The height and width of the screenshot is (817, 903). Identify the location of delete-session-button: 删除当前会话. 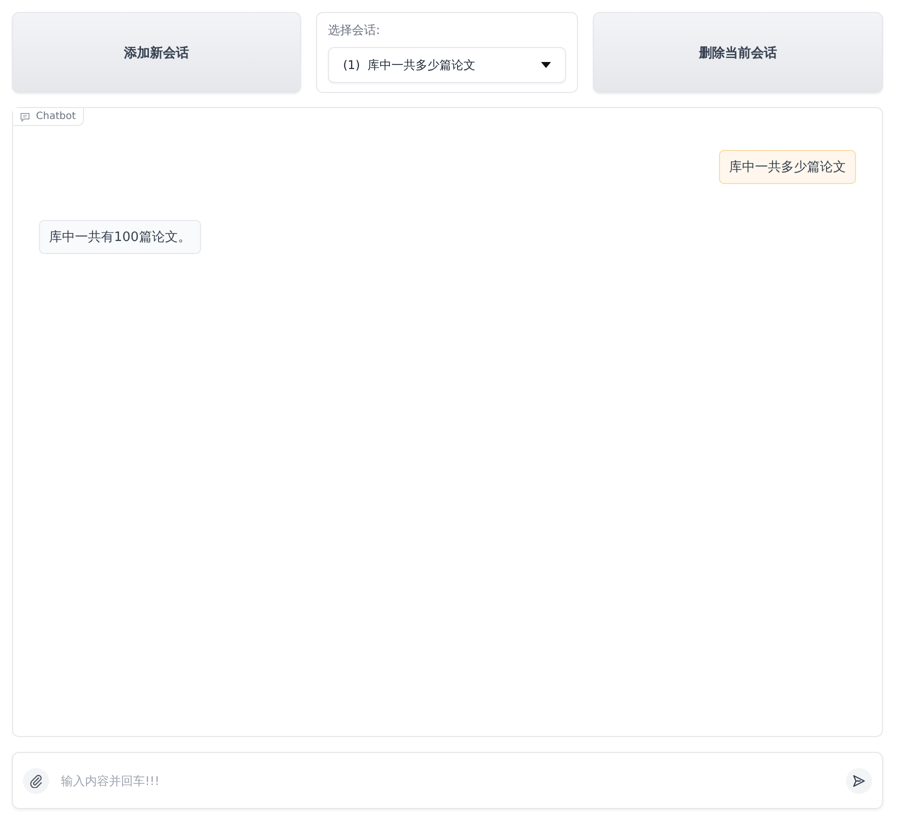
(738, 52).